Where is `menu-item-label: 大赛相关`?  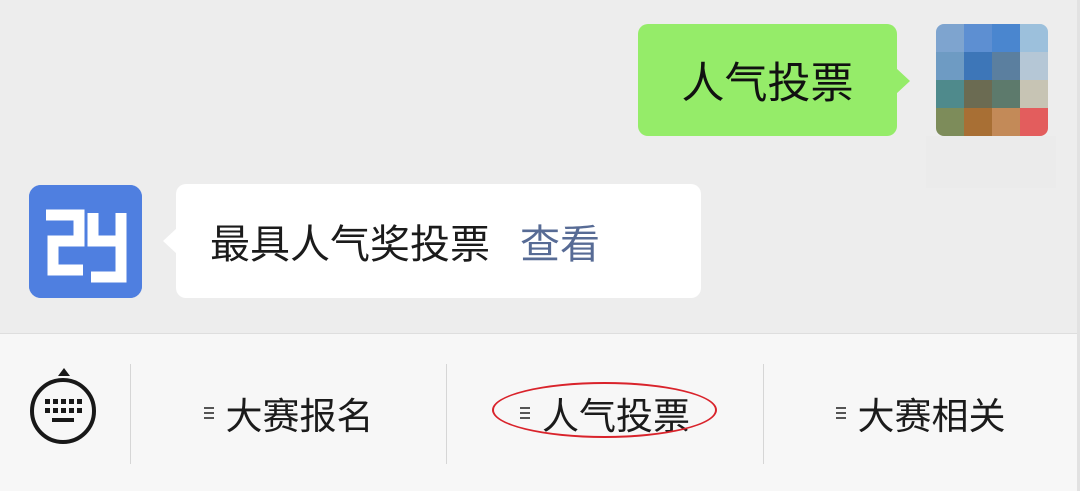 menu-item-label: 大赛相关 is located at coordinates (931, 416).